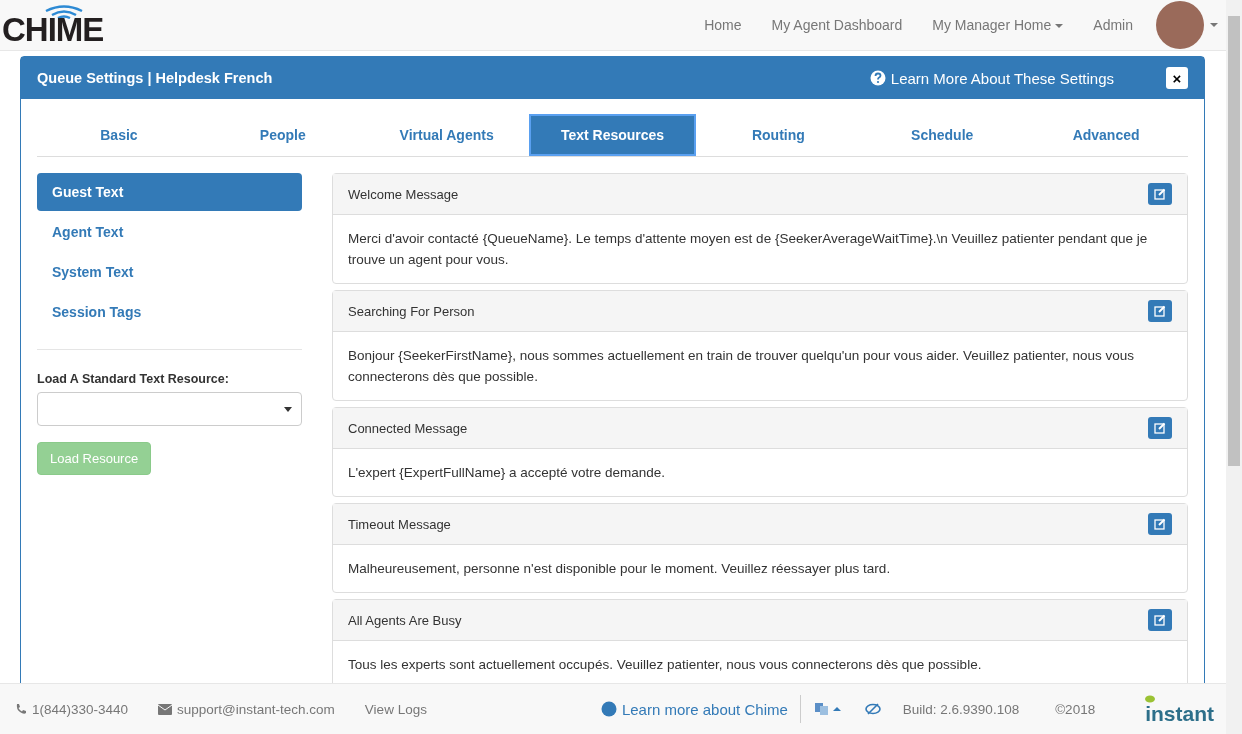 The height and width of the screenshot is (734, 1242). Describe the element at coordinates (395, 709) in the screenshot. I see `view-logs-link: View Logs` at that location.